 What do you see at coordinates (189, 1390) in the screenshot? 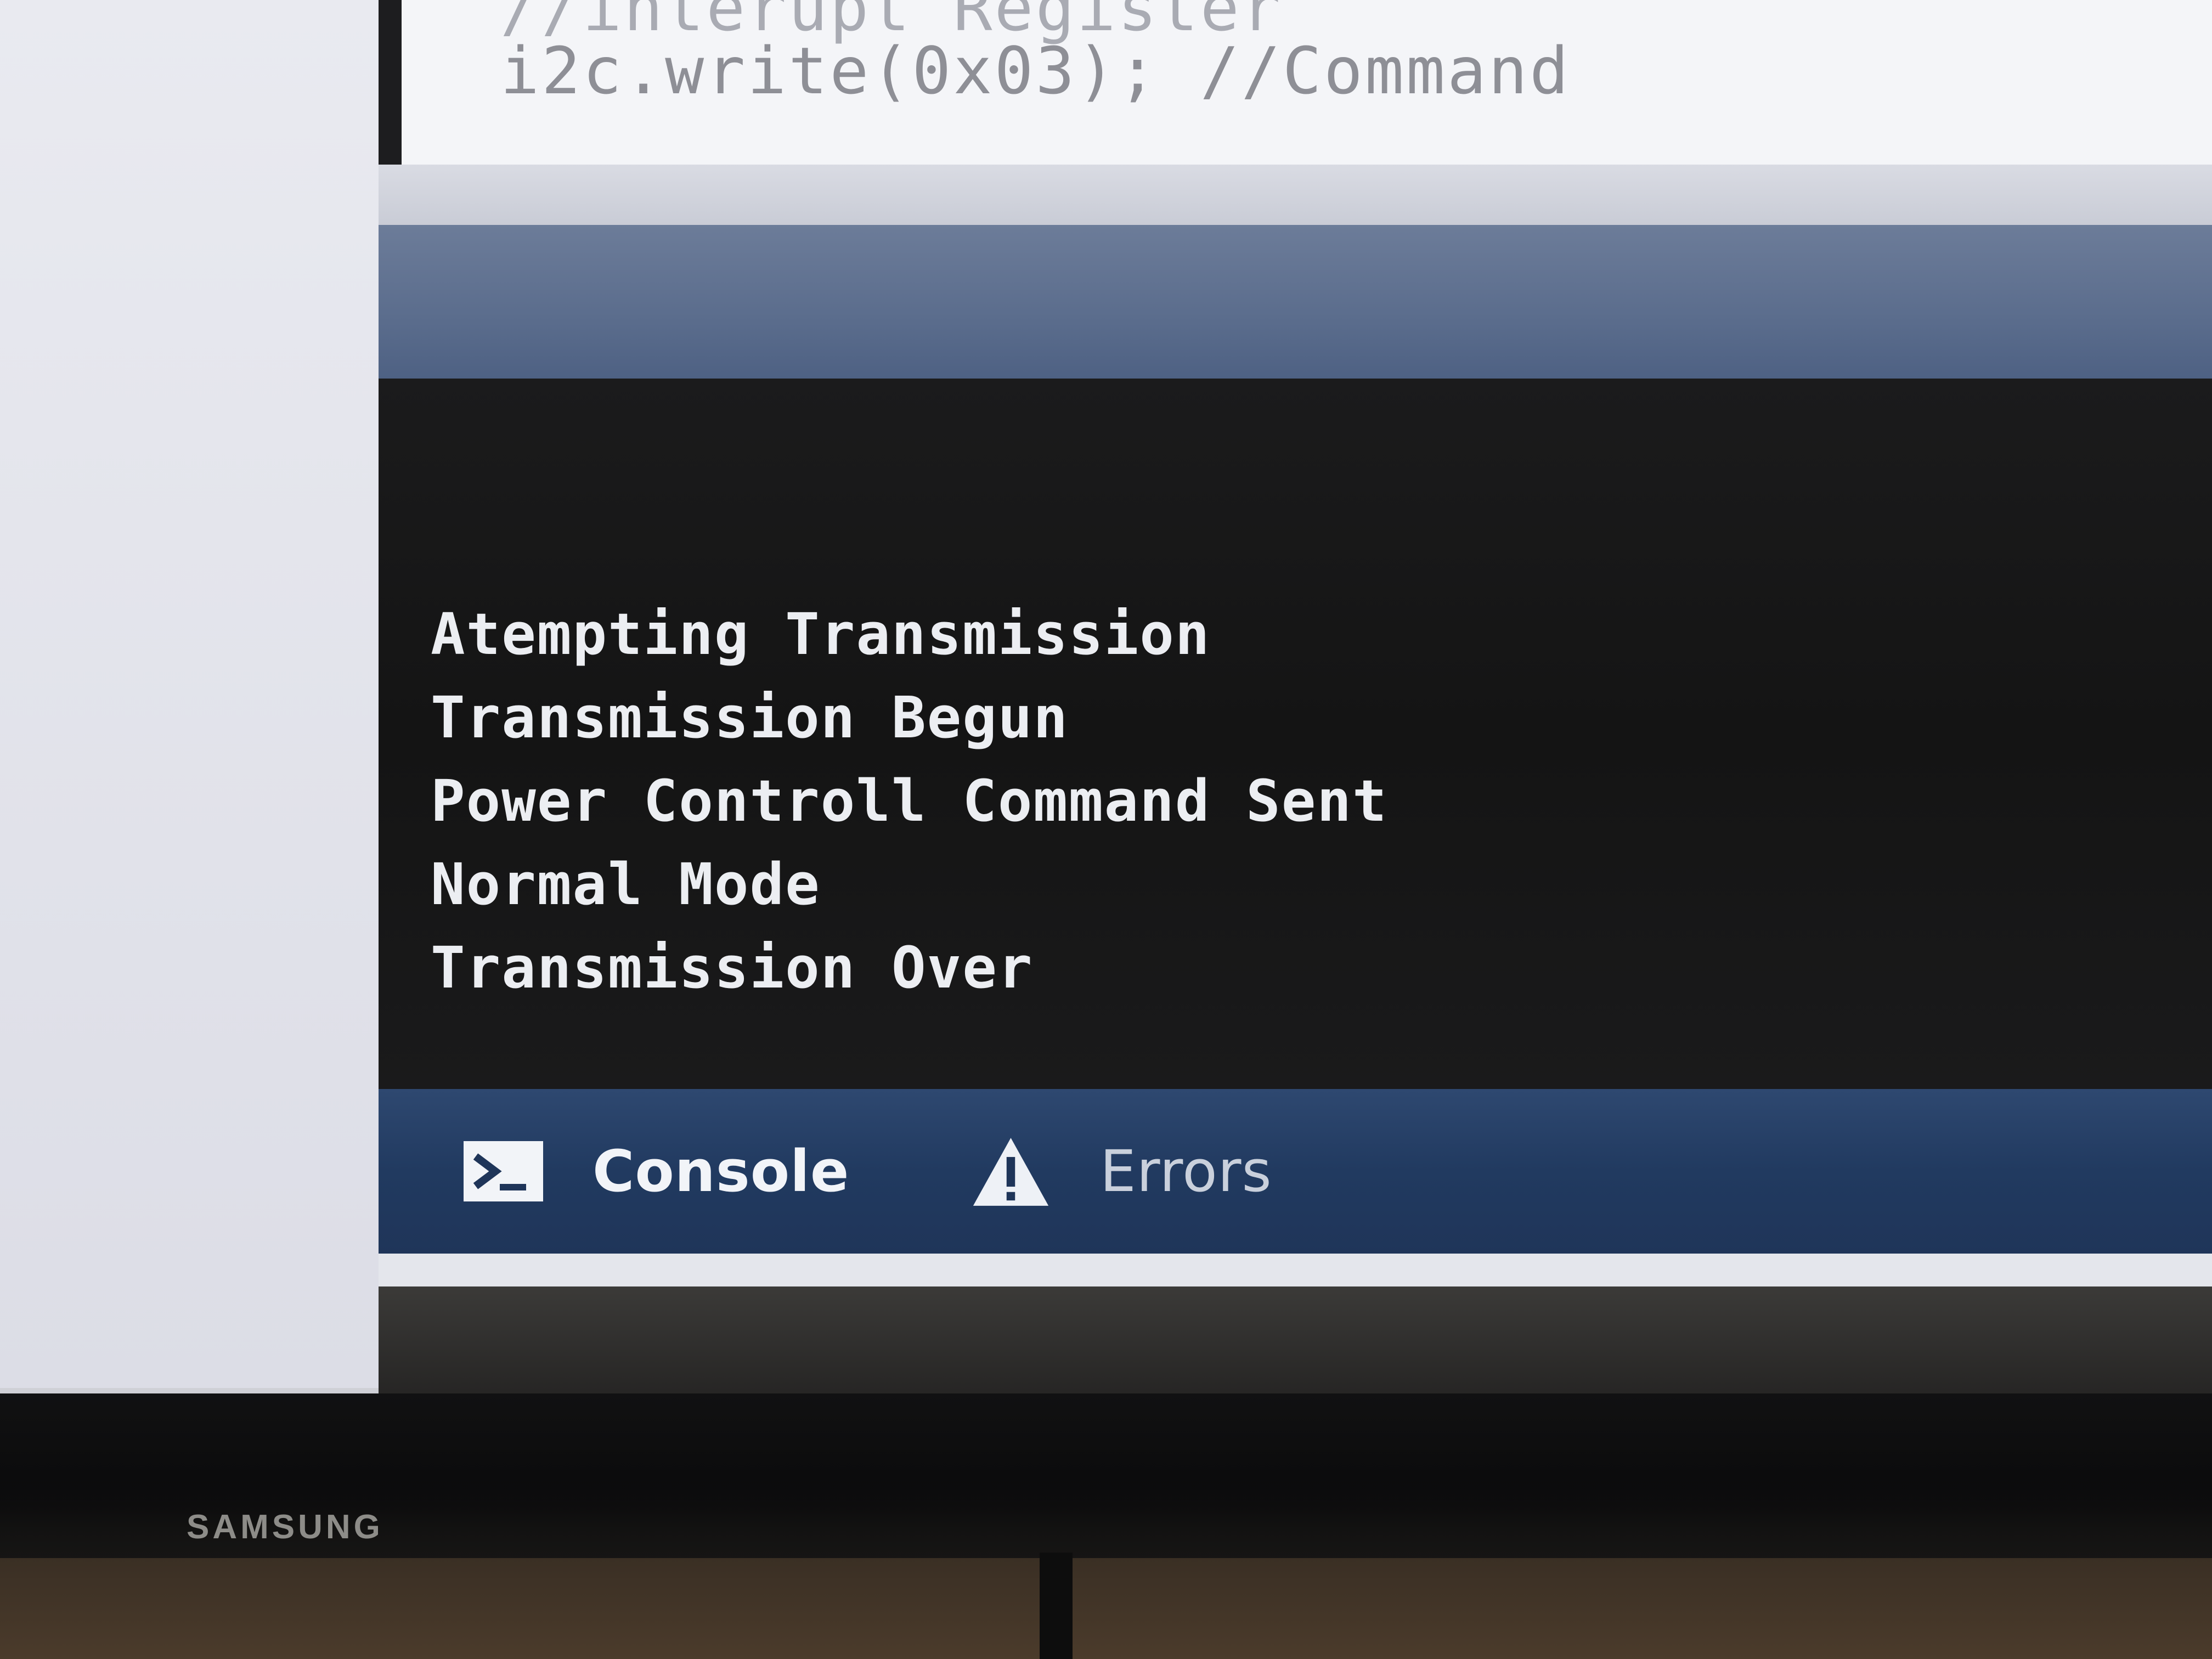
I see `gutter-bottom` at bounding box center [189, 1390].